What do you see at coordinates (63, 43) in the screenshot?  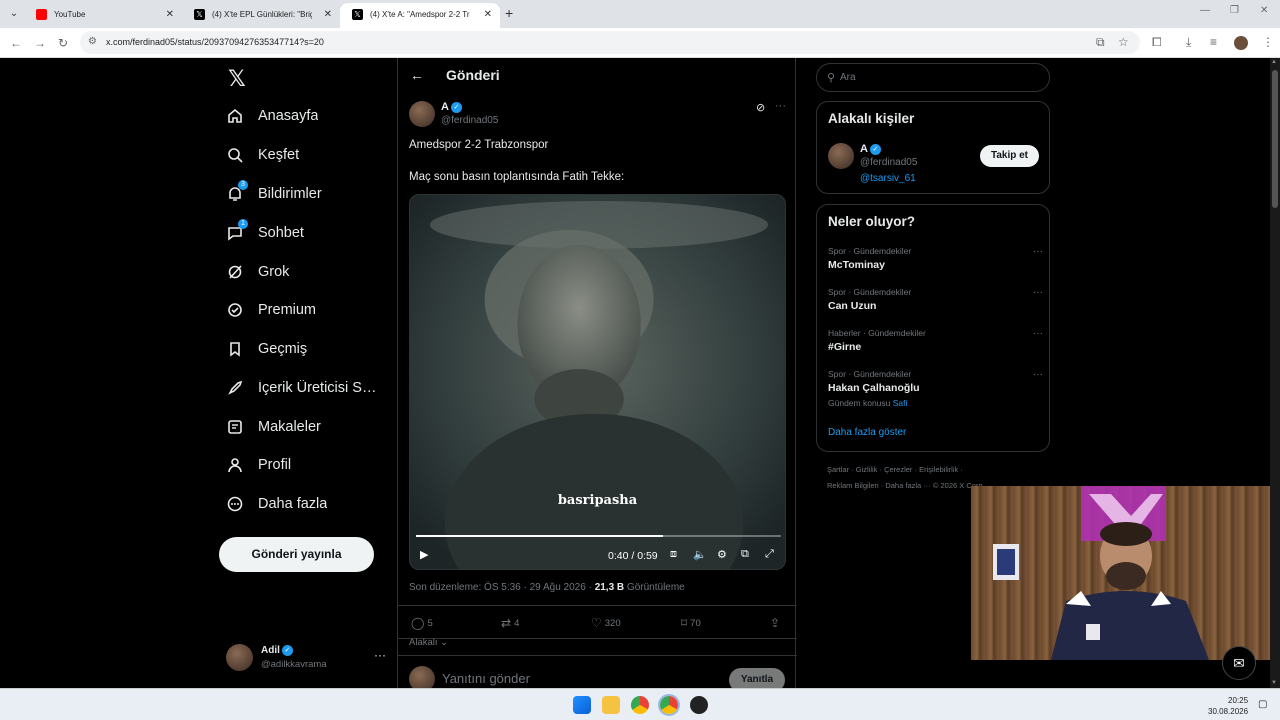 I see `reload-icon: ↻` at bounding box center [63, 43].